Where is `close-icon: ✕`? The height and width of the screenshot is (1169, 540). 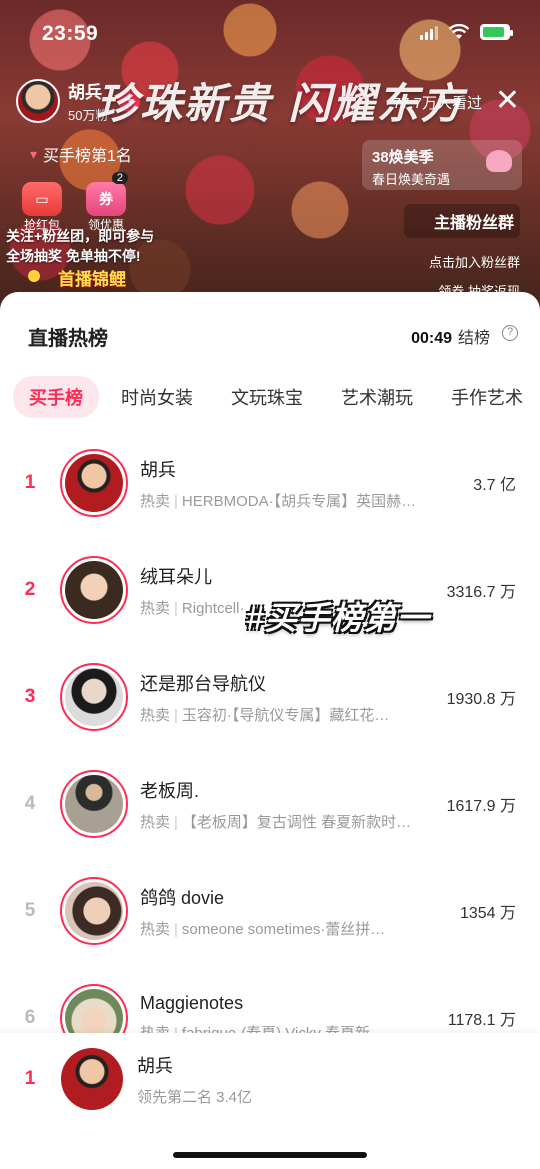 close-icon: ✕ is located at coordinates (507, 101).